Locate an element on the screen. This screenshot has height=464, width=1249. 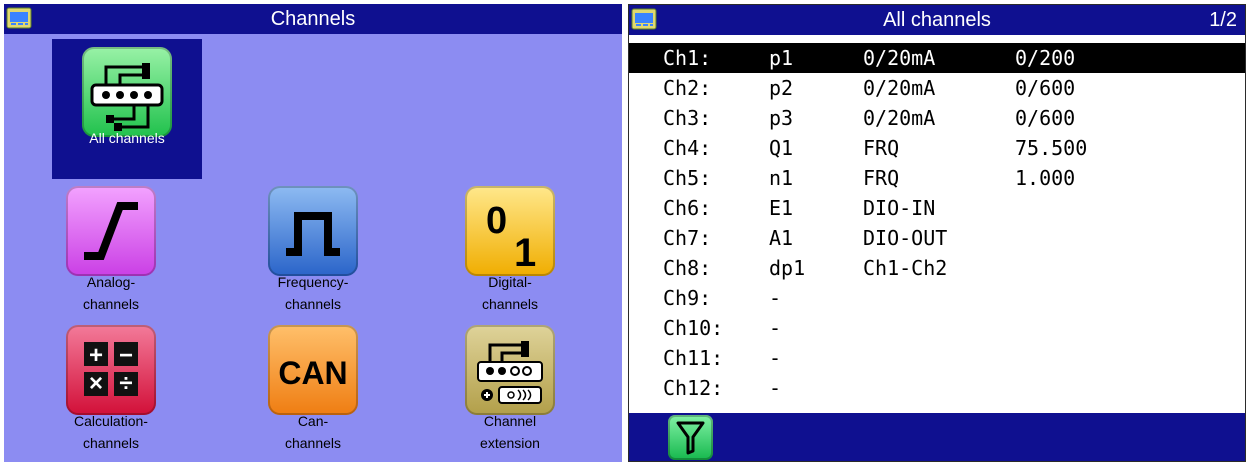
menu-item-analog-channels: Analog- channels is located at coordinates (111, 248).